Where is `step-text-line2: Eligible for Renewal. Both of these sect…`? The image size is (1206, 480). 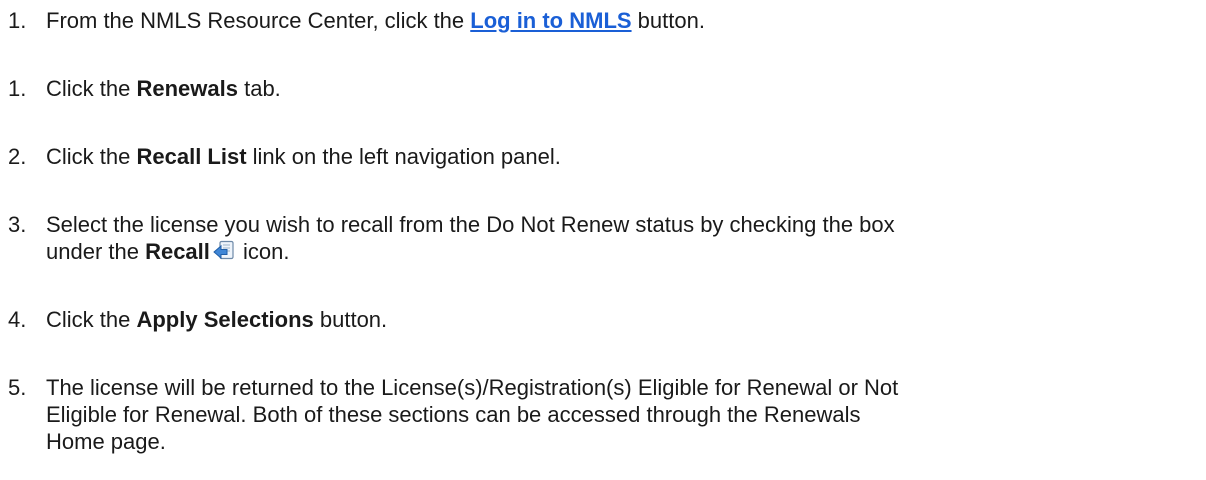
step-text-line2: Eligible for Renewal. Both of these sect… is located at coordinates (453, 414).